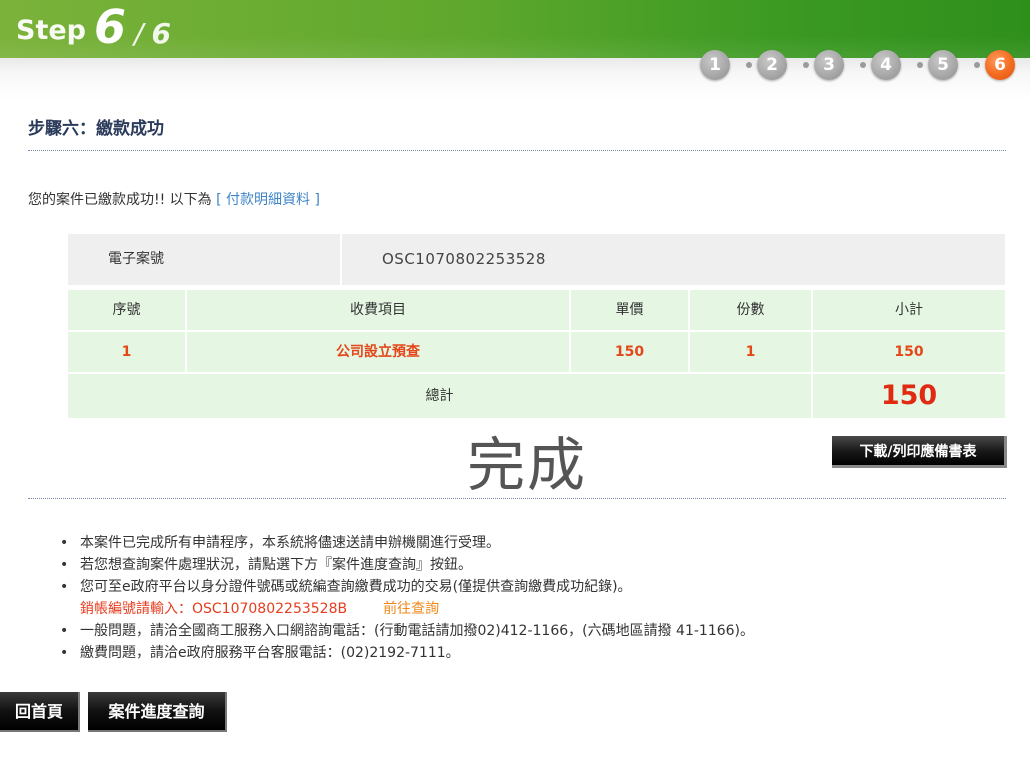 The width and height of the screenshot is (1030, 778). I want to click on home-button: 回首頁, so click(40, 712).